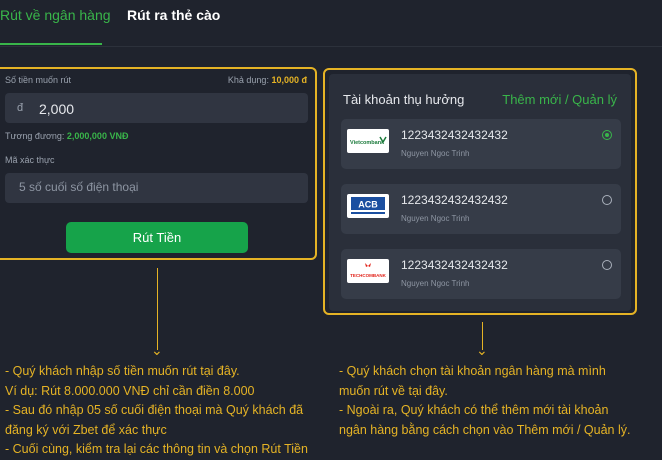 The width and height of the screenshot is (662, 460). What do you see at coordinates (157, 309) in the screenshot?
I see `arrow-line-left` at bounding box center [157, 309].